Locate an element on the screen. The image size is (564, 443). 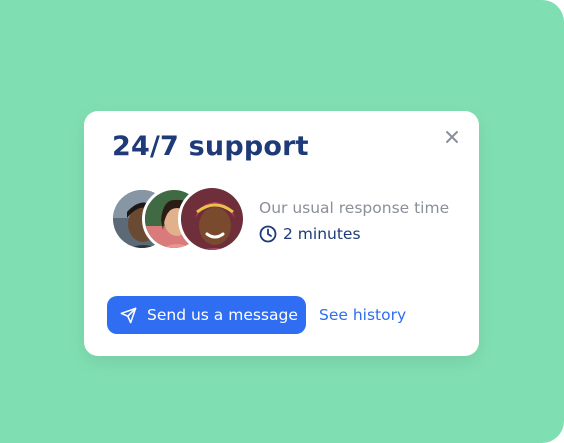
support-agents-avatars is located at coordinates (180, 221).